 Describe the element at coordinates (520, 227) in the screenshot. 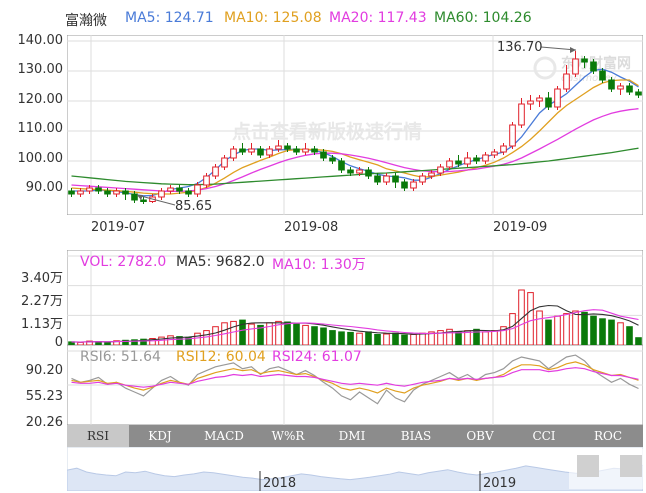

I see `date-label: 2019-09` at that location.